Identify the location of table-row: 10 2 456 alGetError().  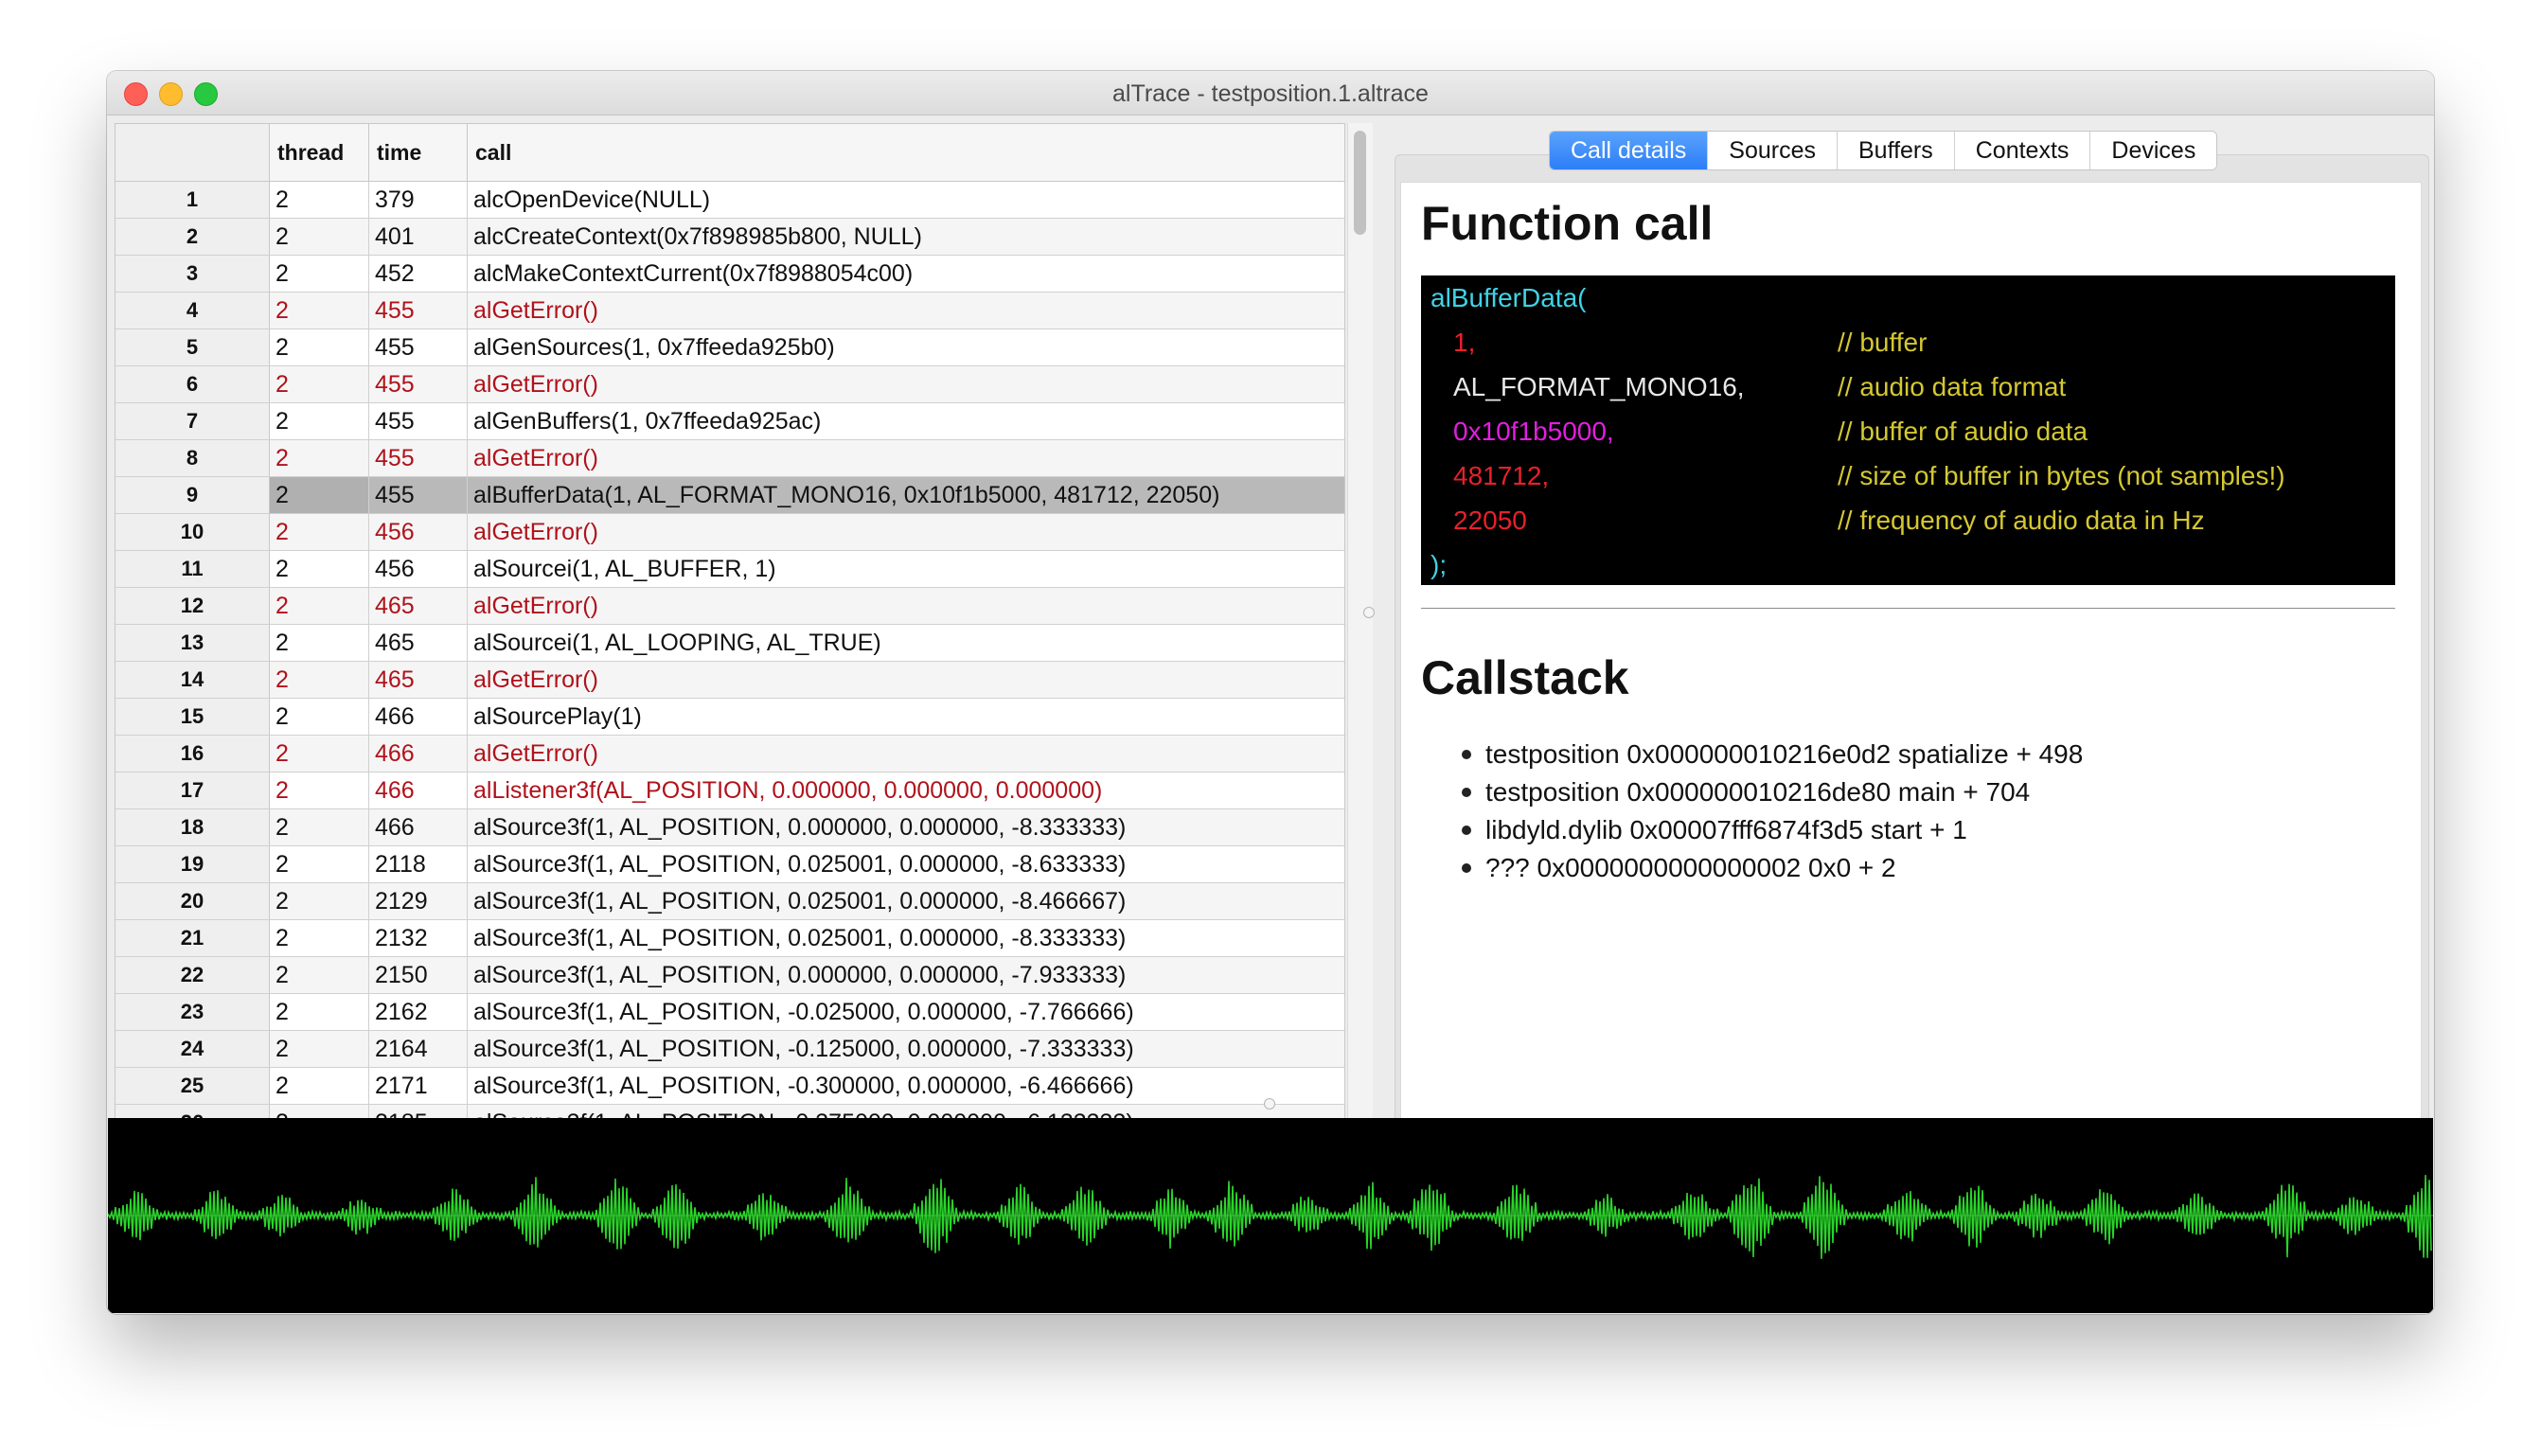
(730, 532).